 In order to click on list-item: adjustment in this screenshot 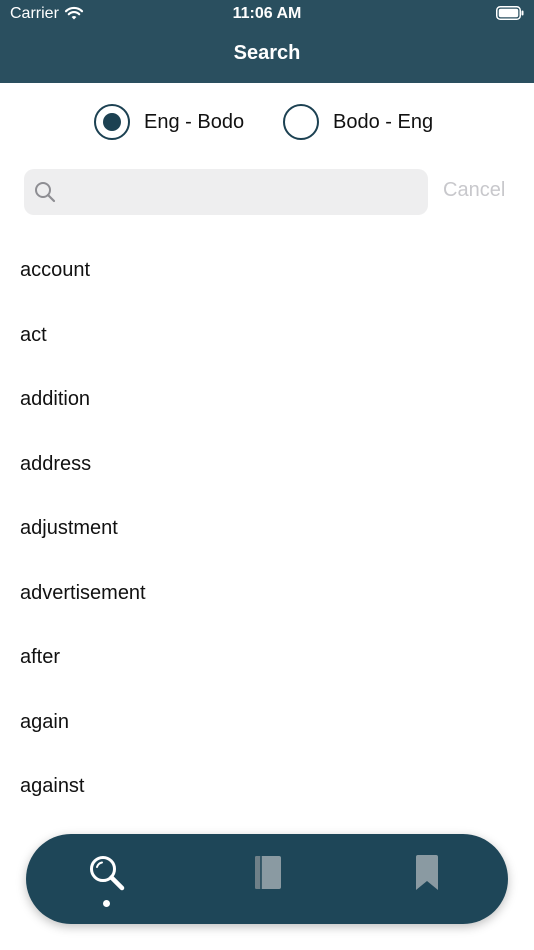, I will do `click(267, 528)`.